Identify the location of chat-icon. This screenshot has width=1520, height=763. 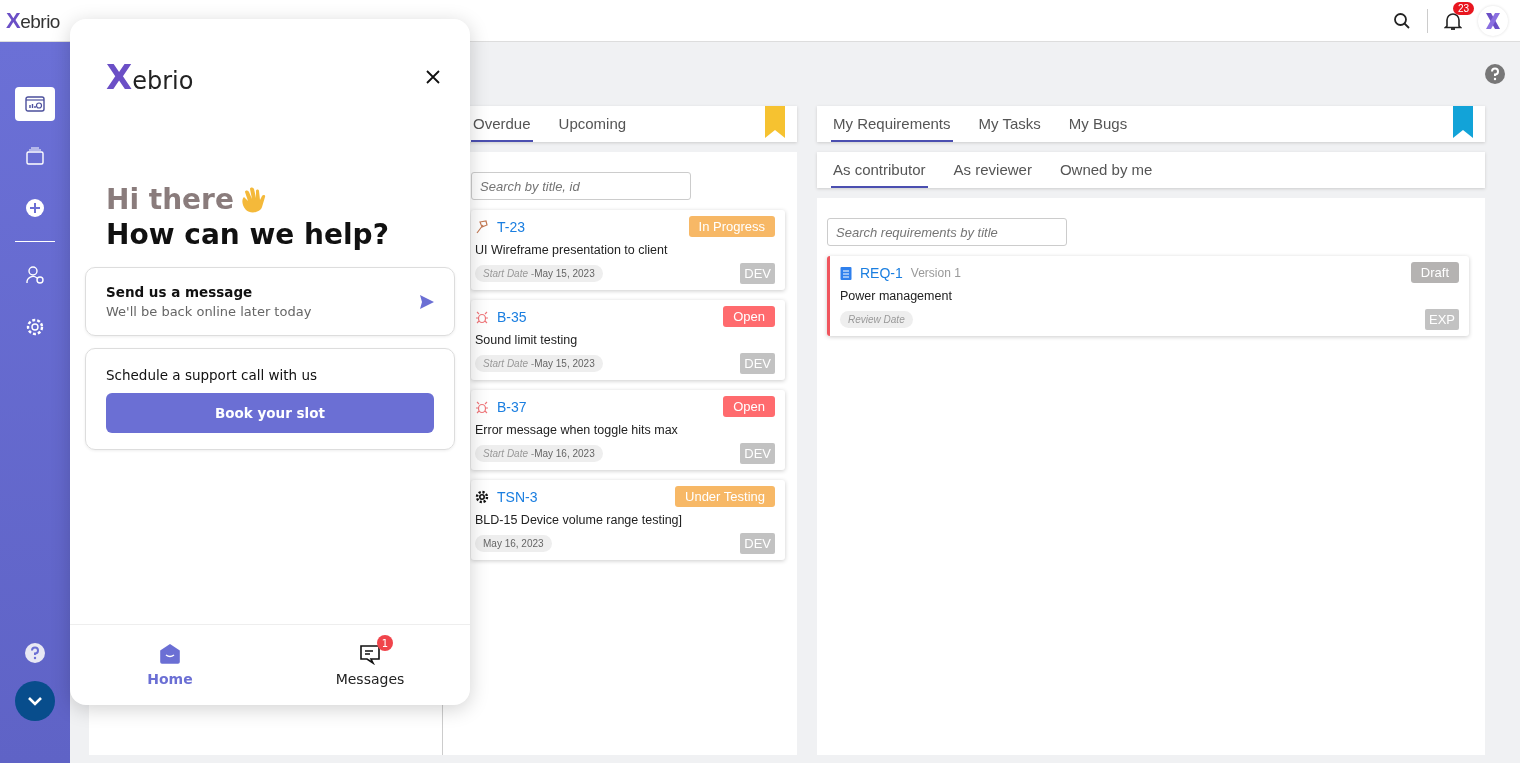
(370, 654).